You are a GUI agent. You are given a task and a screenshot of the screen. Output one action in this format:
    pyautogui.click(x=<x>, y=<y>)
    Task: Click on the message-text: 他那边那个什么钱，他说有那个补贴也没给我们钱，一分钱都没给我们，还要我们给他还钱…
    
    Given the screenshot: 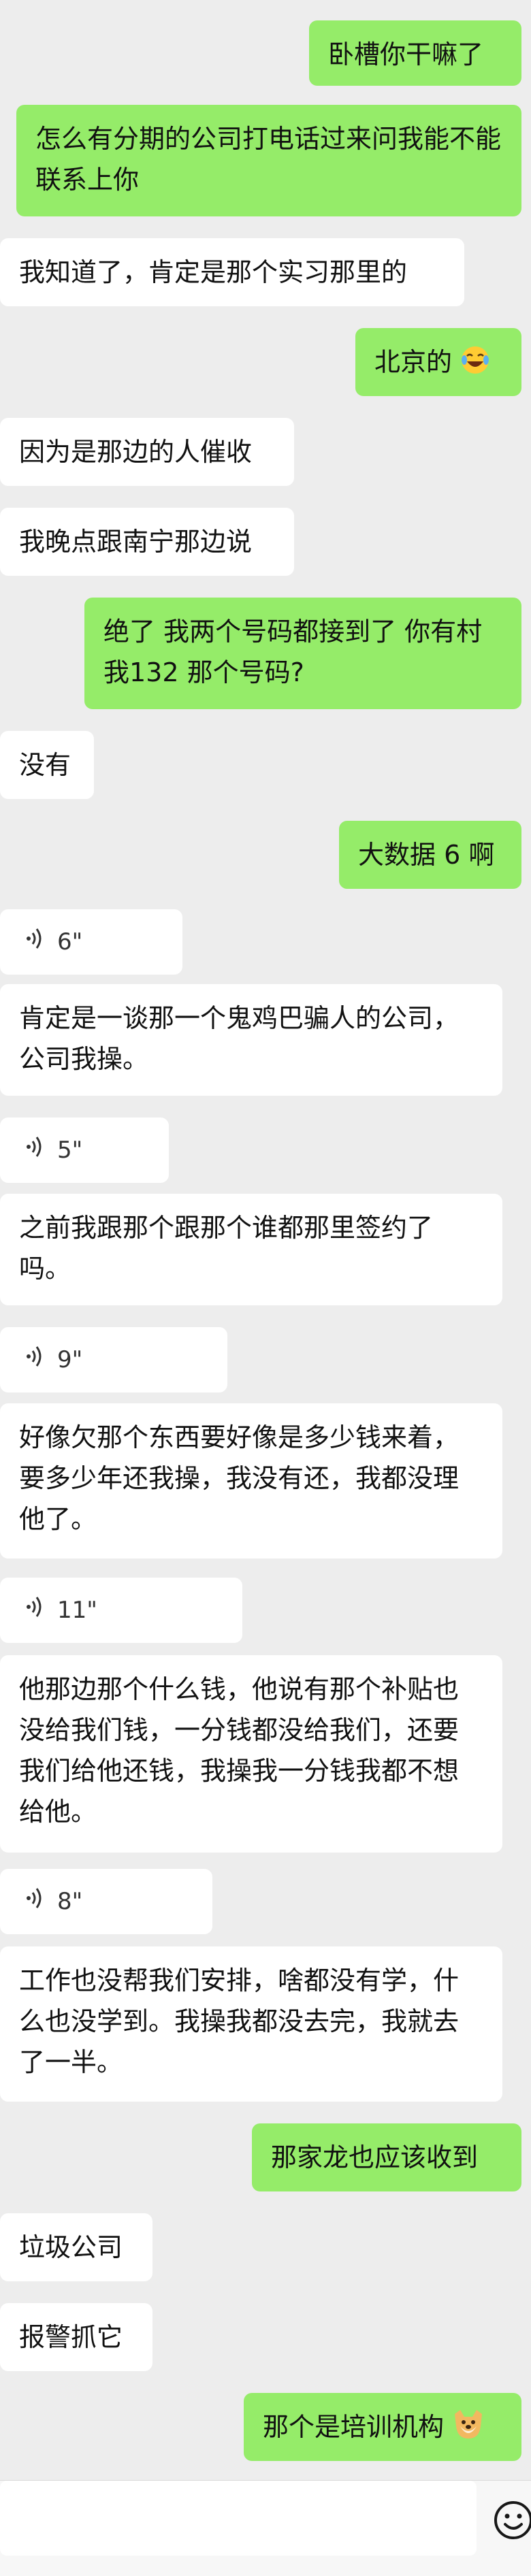 What is the action you would take?
    pyautogui.click(x=239, y=1750)
    